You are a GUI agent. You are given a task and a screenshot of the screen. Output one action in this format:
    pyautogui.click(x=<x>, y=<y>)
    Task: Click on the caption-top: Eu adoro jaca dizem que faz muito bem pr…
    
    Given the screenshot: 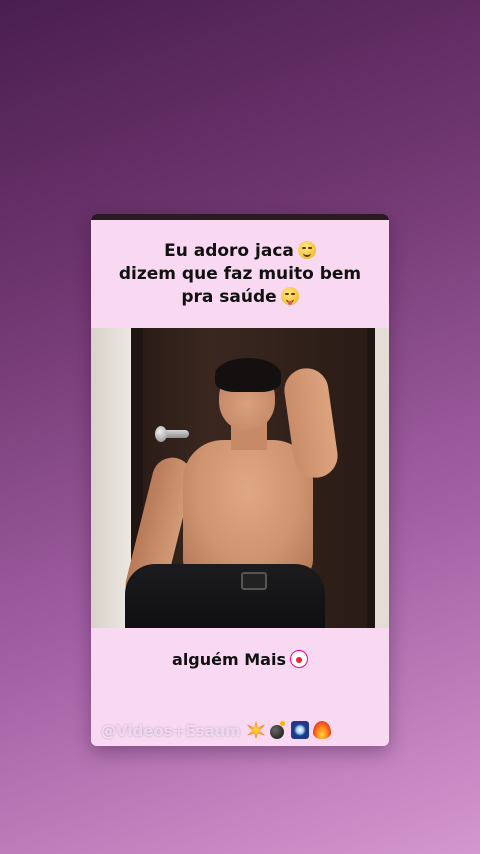 What is the action you would take?
    pyautogui.click(x=240, y=274)
    